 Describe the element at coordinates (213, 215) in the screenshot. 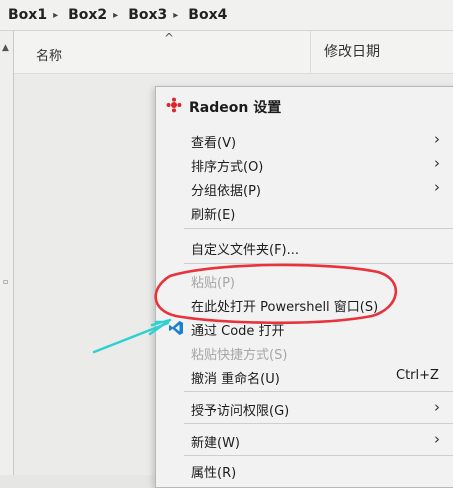

I see `menu-label: 刷新(E)` at that location.